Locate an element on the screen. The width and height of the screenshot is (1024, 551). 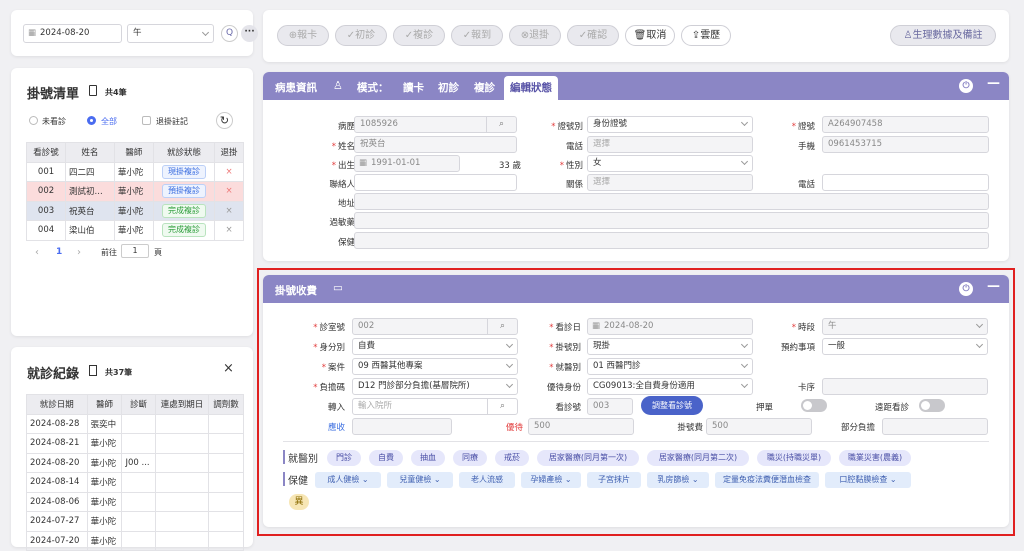
vitals-button: ♙生理數據及備註 is located at coordinates (943, 35).